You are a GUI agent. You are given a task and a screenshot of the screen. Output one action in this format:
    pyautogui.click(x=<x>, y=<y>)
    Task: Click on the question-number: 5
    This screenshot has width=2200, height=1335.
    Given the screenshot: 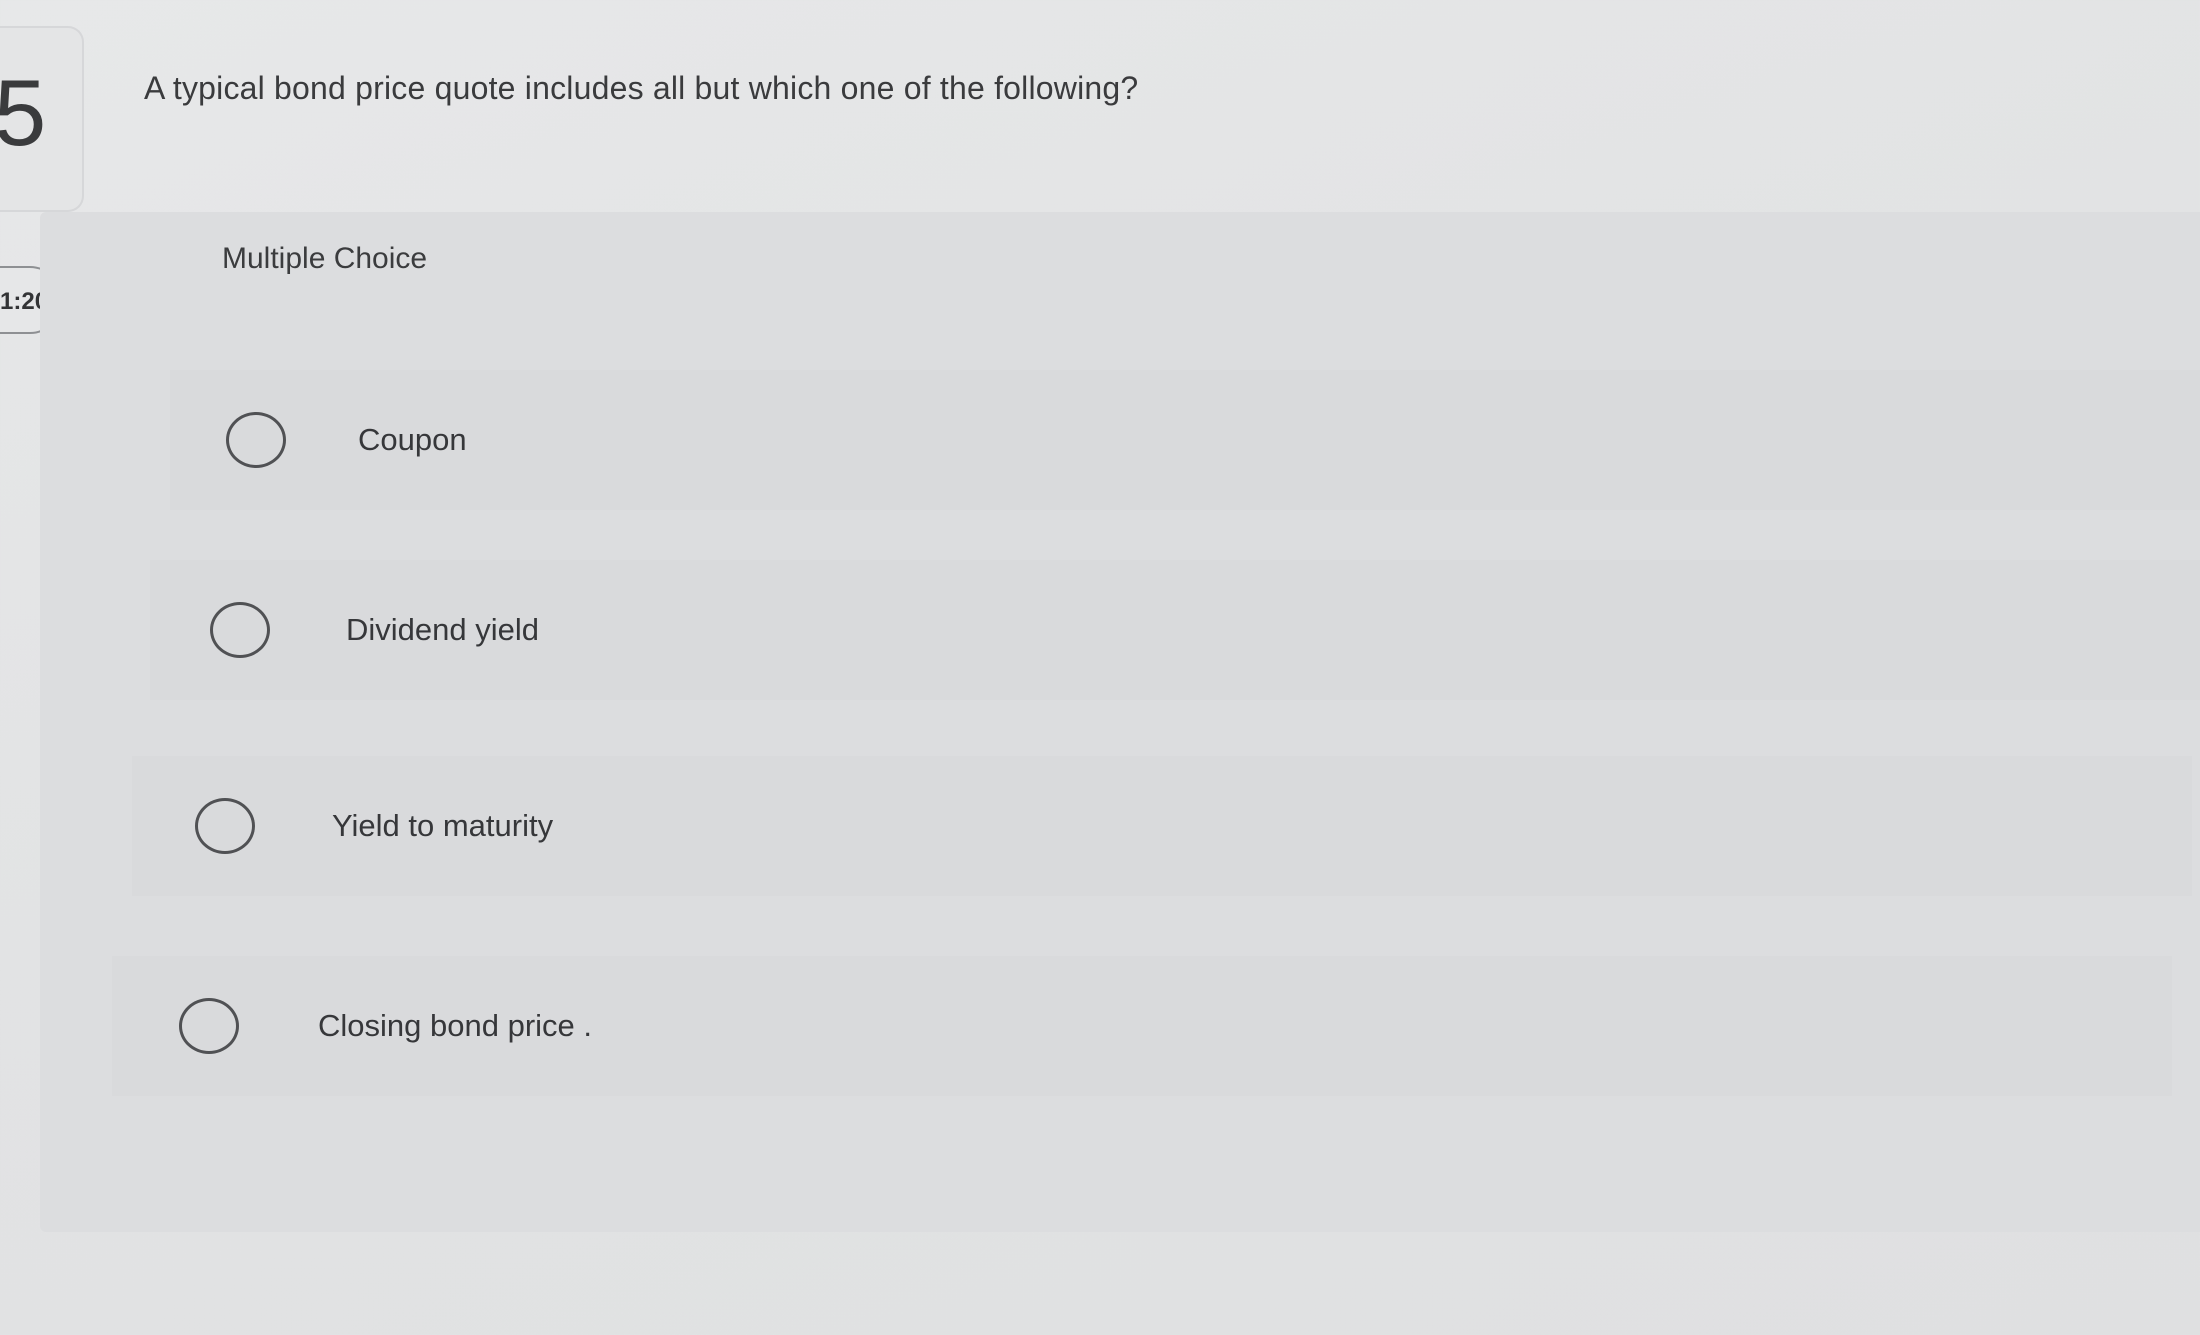 What is the action you would take?
    pyautogui.click(x=23, y=112)
    